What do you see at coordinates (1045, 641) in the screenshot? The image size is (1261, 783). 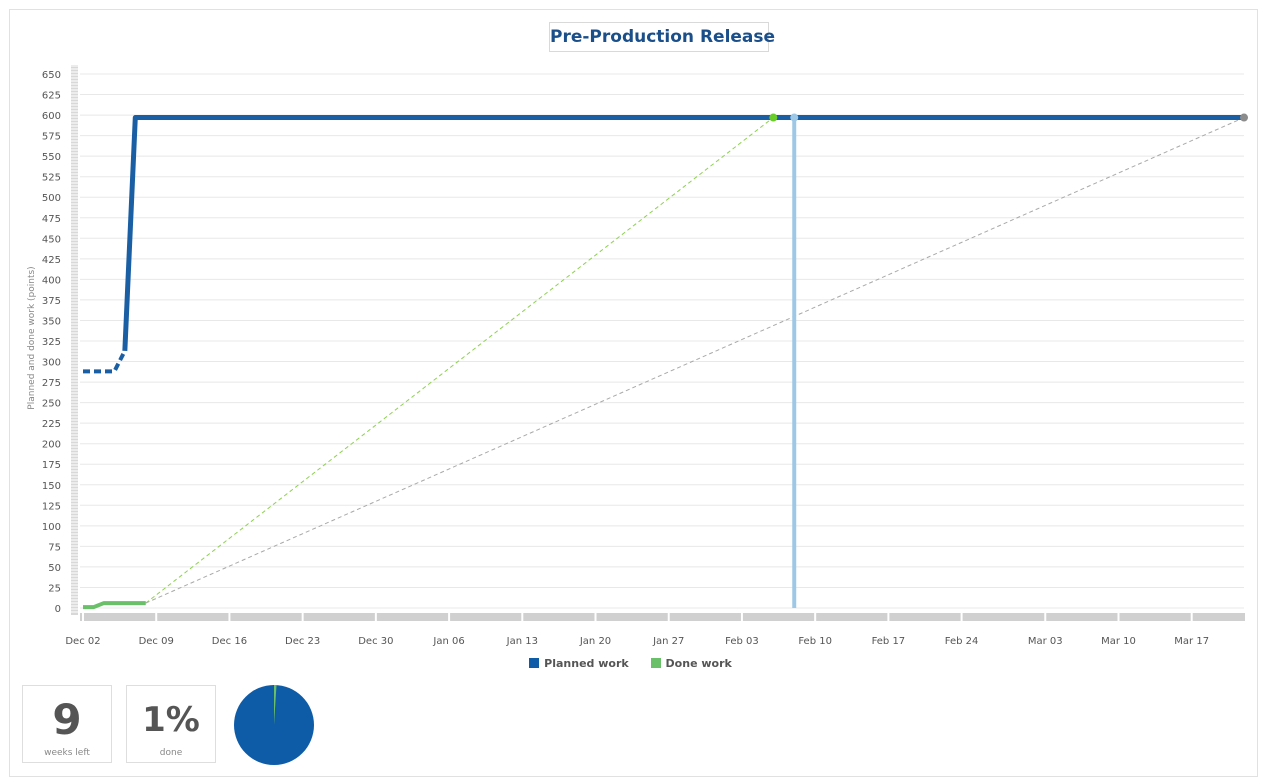 I see `x-tick-label: Mar 03` at bounding box center [1045, 641].